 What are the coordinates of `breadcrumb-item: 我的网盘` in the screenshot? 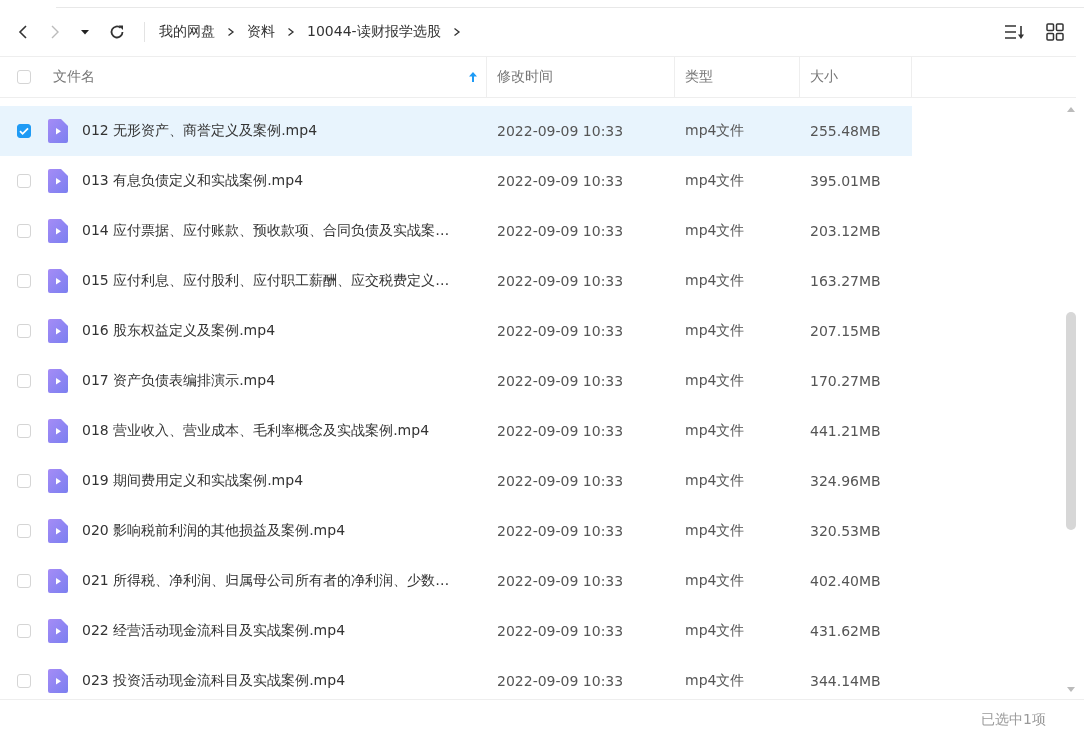 It's located at (187, 32).